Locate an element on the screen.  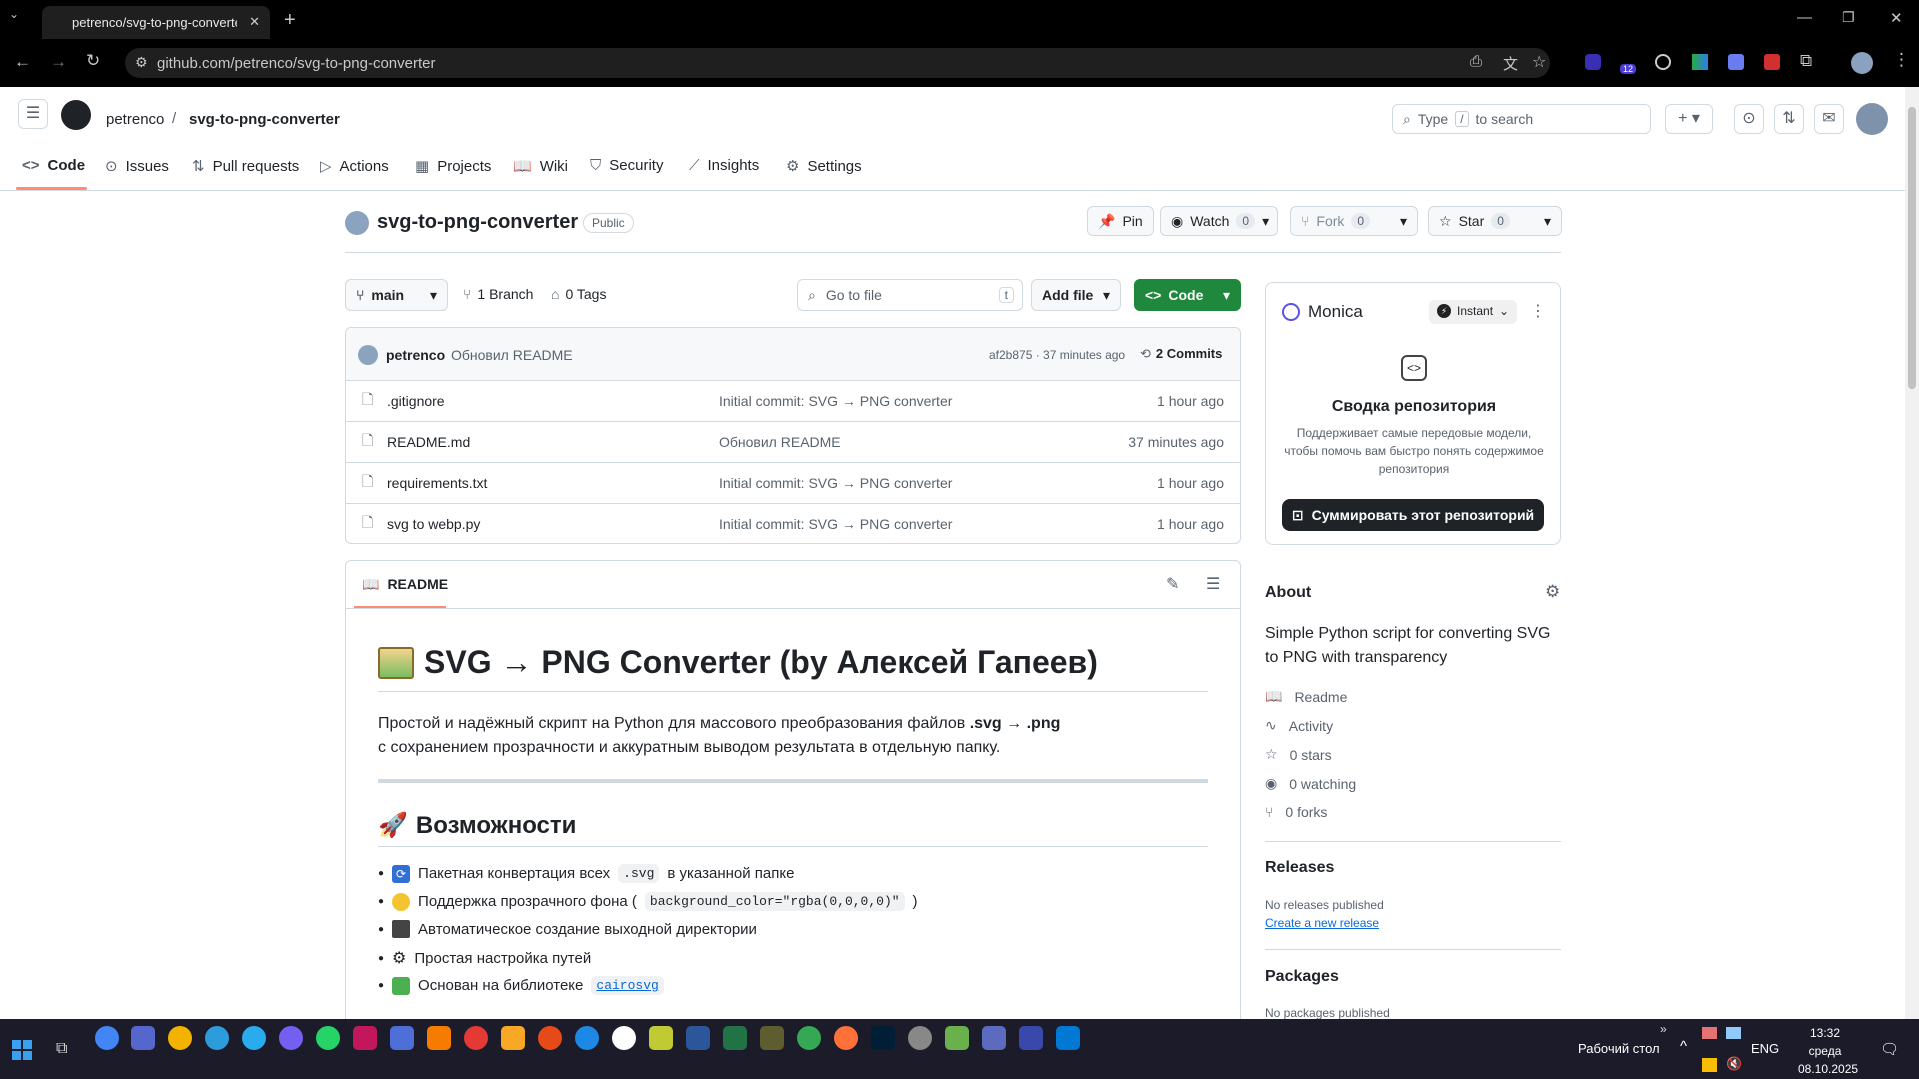
commit-author: petrenco is located at coordinates (415, 355).